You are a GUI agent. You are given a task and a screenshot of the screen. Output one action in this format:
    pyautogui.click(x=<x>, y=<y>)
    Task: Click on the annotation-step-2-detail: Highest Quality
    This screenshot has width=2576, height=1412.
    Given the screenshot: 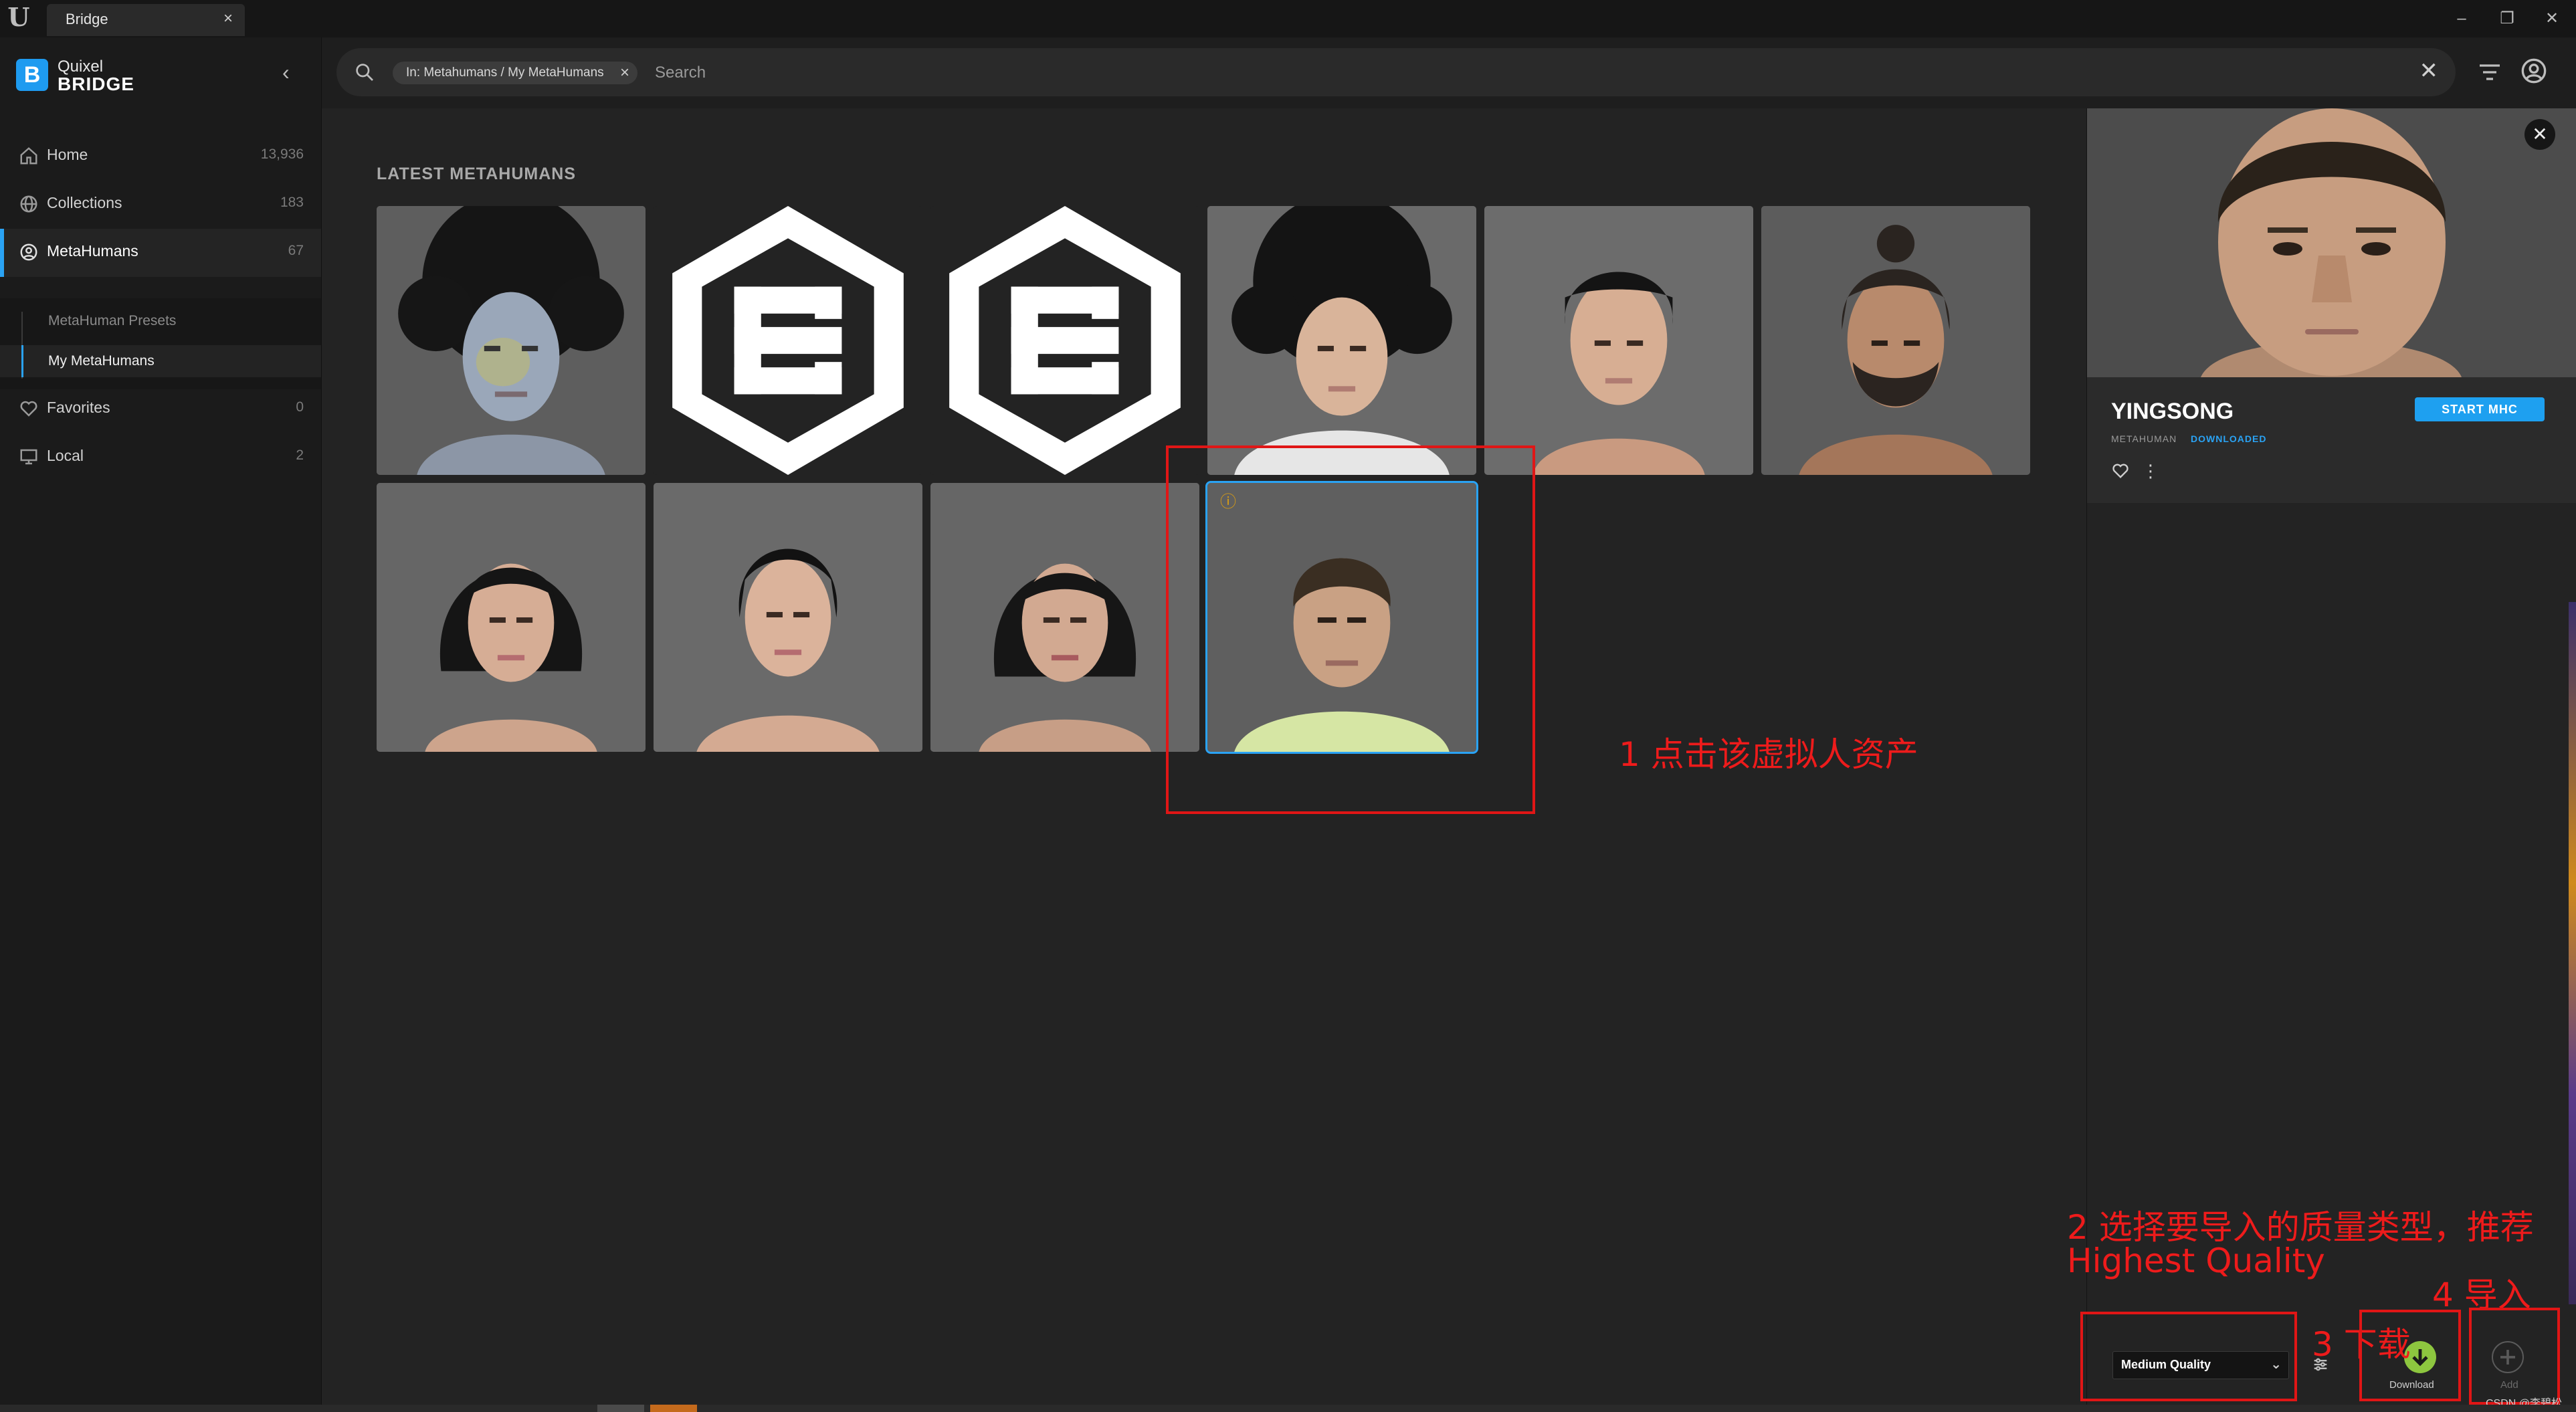 What is the action you would take?
    pyautogui.click(x=2196, y=1260)
    